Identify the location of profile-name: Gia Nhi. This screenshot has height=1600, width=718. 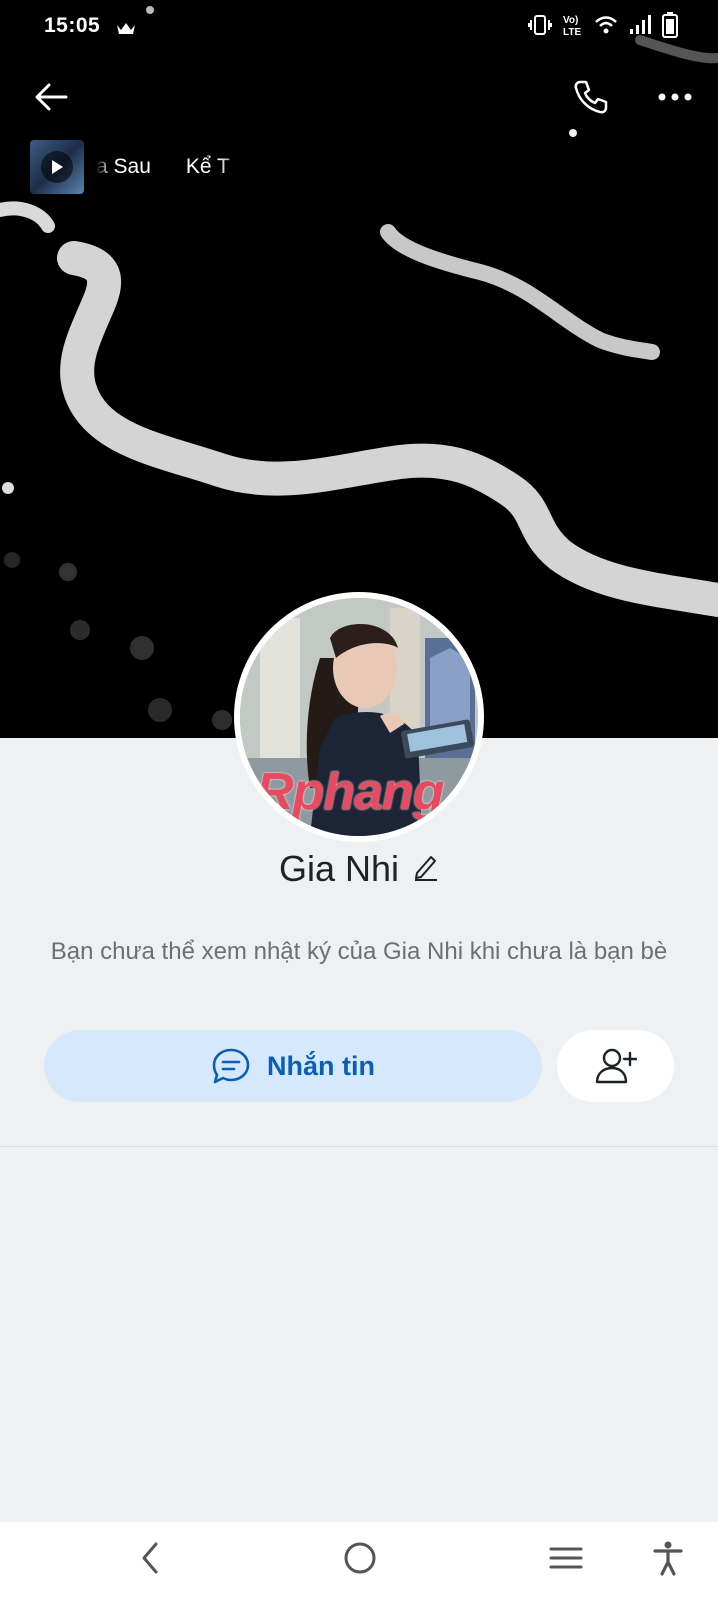
(339, 868).